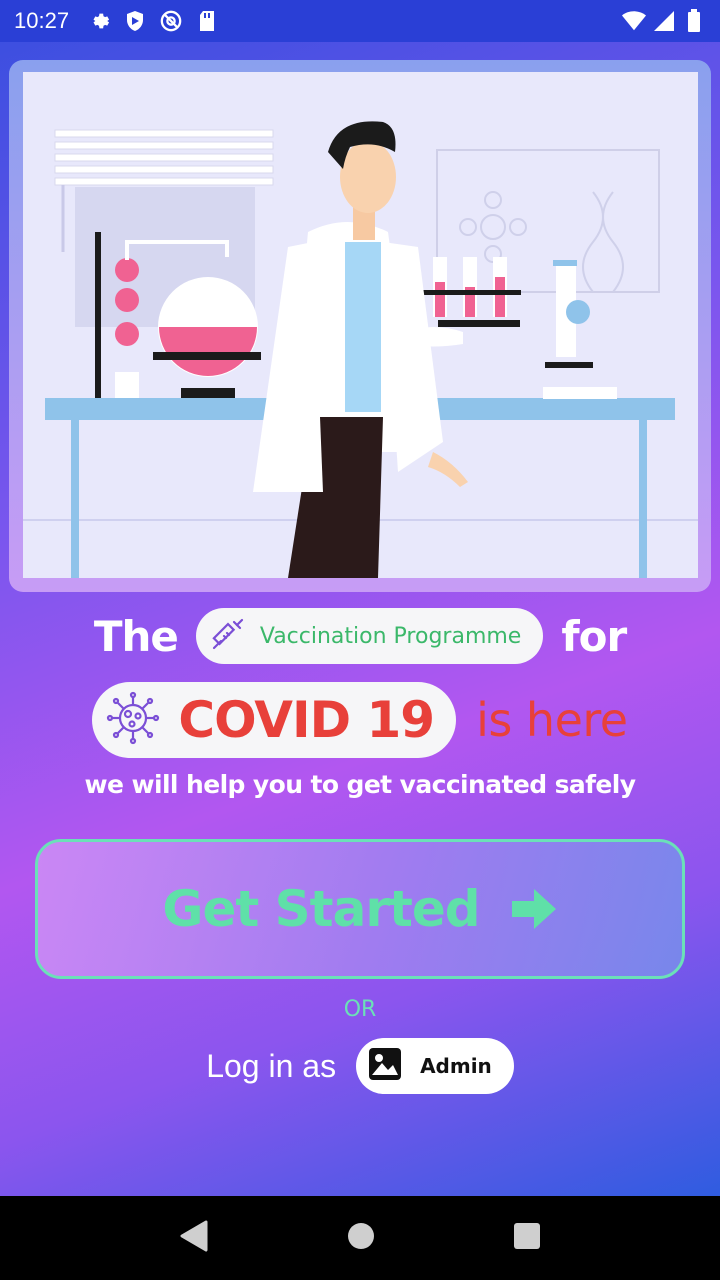 Image resolution: width=720 pixels, height=1280 pixels. I want to click on login-row: Log in as Admin, so click(360, 1066).